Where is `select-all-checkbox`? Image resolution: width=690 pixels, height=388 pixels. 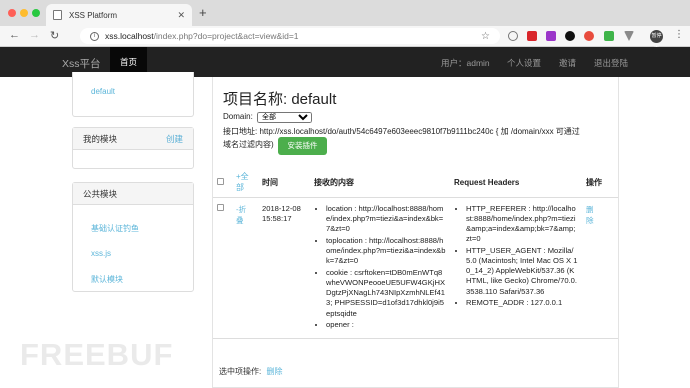
select-all-checkbox is located at coordinates (220, 181).